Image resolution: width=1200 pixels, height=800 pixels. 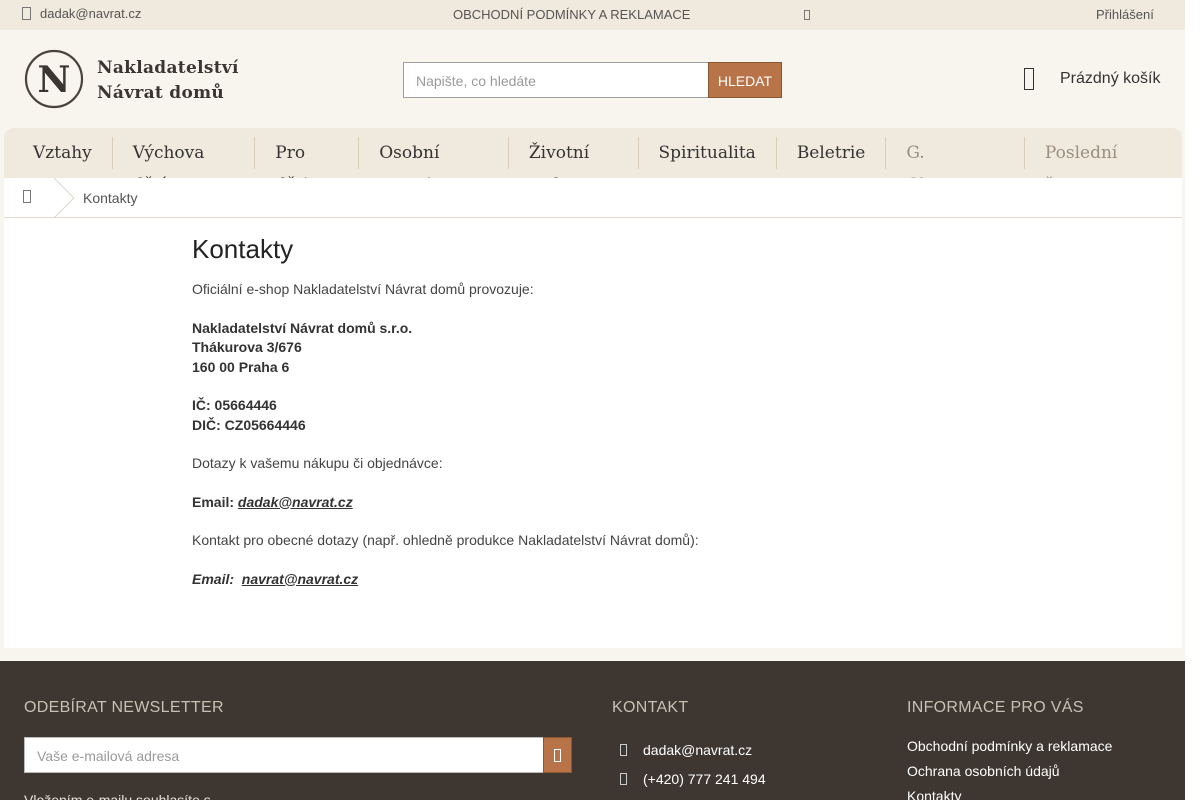 I want to click on breadcrumb-current: Kontakty, so click(x=110, y=198).